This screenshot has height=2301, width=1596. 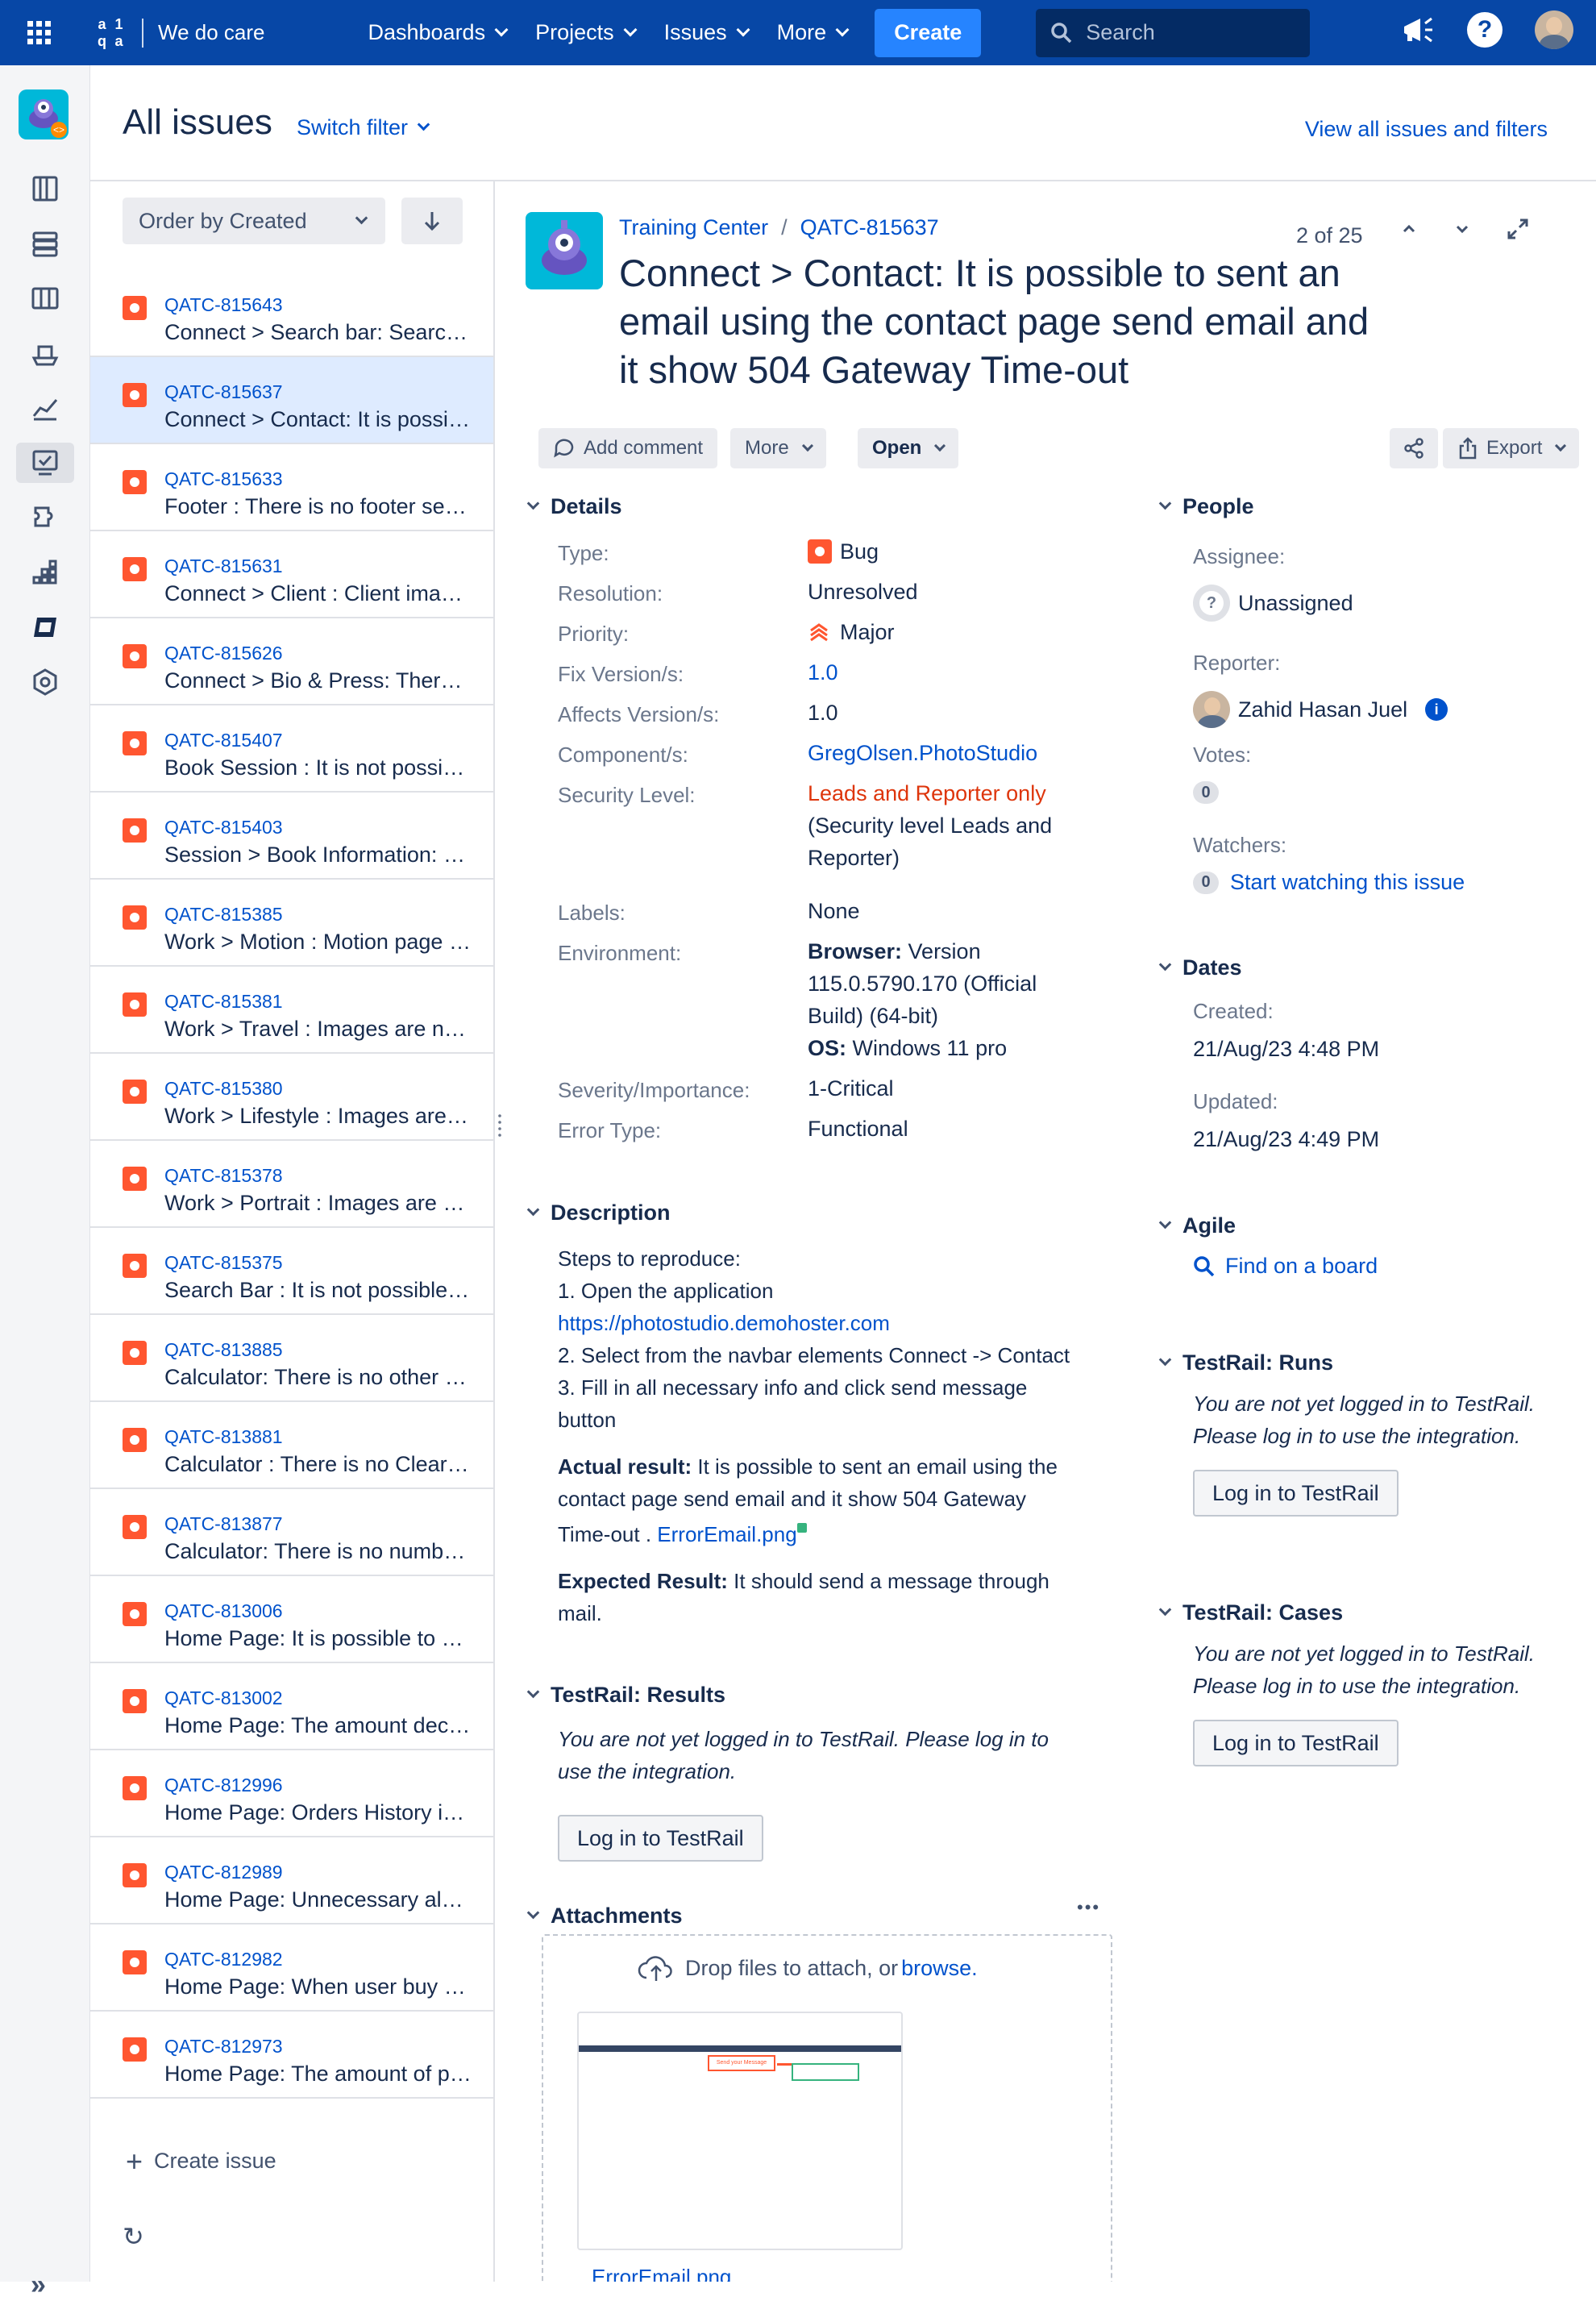 I want to click on reporter-label: Reporter:, so click(x=1237, y=663).